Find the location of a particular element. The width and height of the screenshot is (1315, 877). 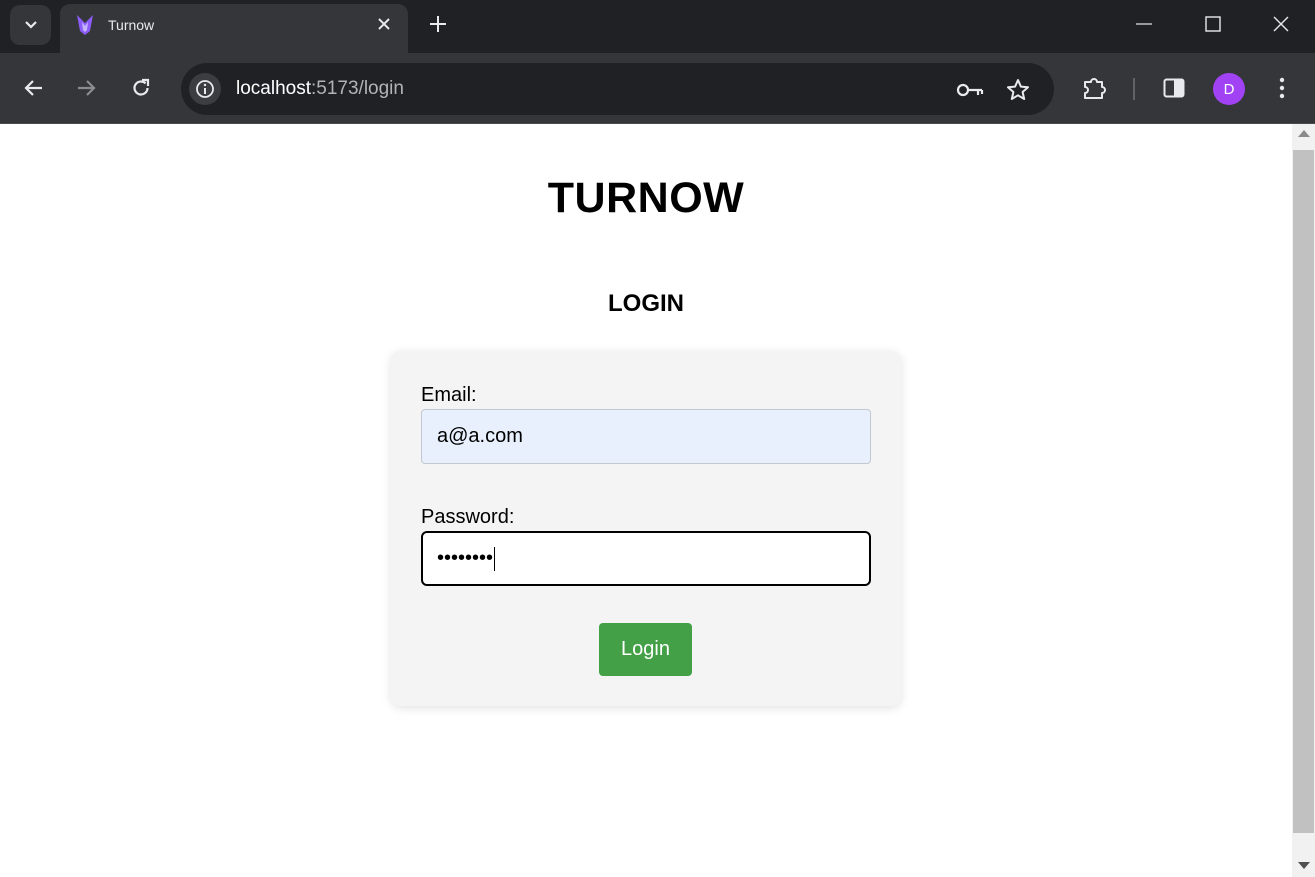

reload-button is located at coordinates (141, 88).